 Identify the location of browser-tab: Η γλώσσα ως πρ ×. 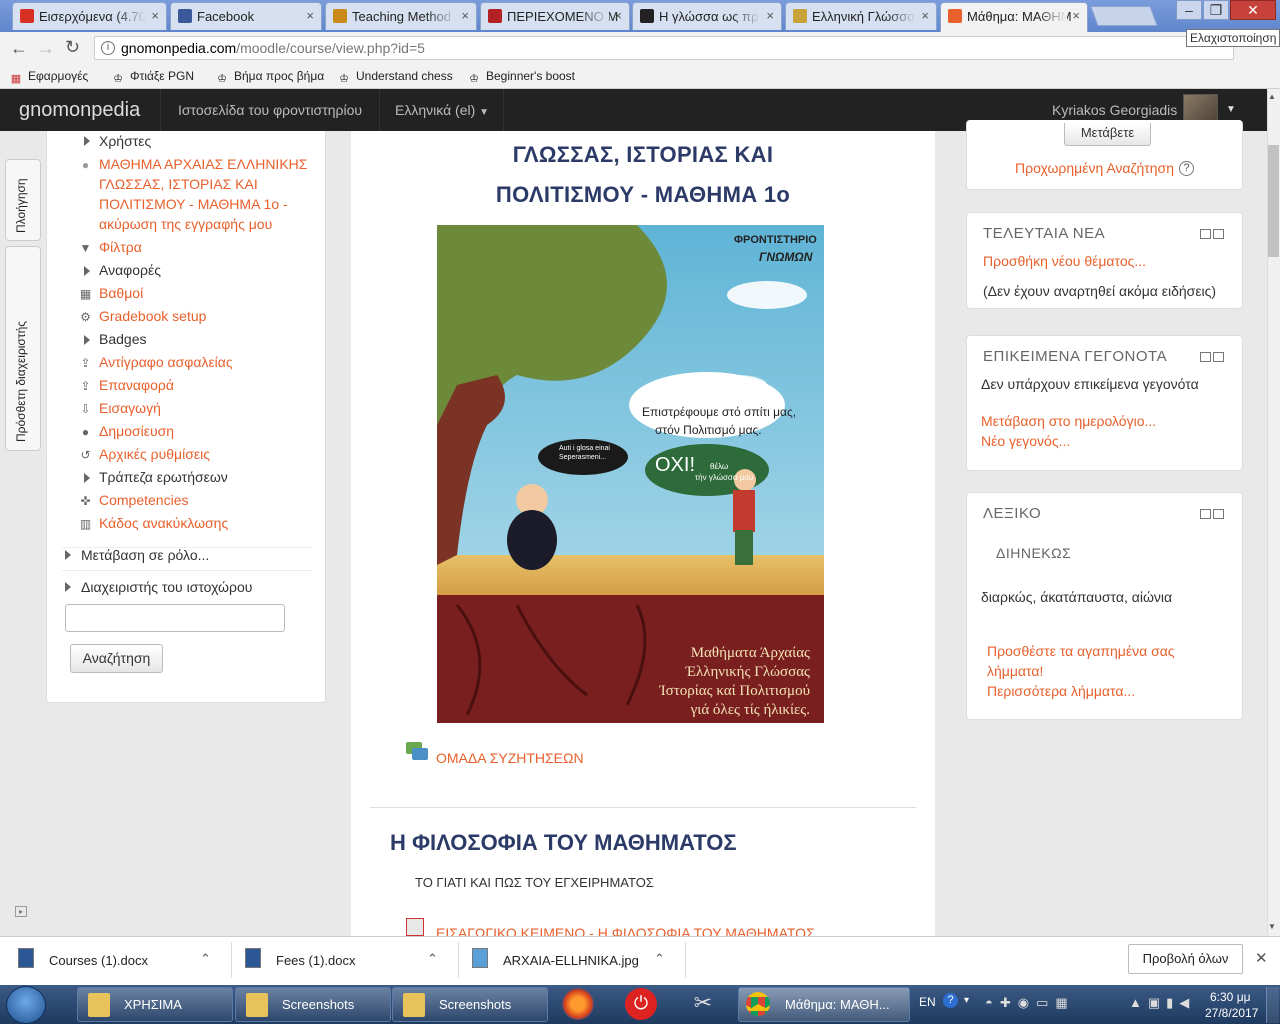
(707, 16).